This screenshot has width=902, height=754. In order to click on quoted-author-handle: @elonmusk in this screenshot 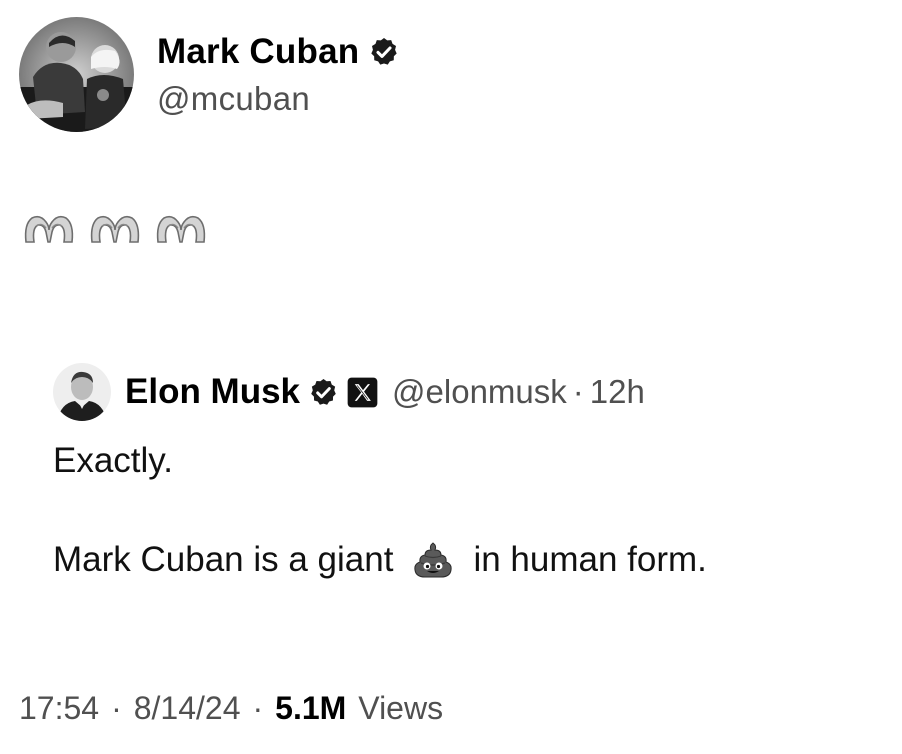, I will do `click(479, 392)`.